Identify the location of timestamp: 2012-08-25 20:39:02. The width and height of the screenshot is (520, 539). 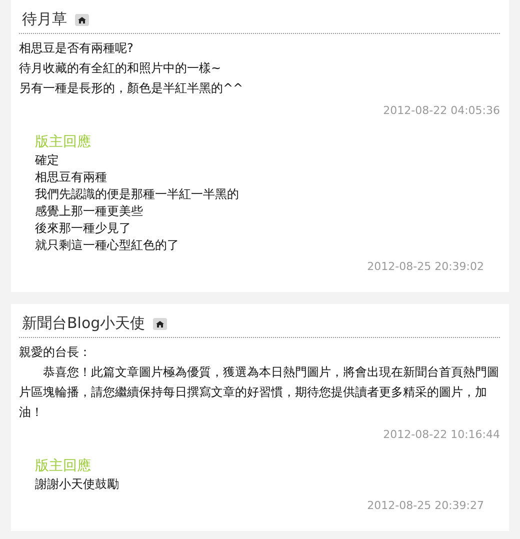
(425, 267).